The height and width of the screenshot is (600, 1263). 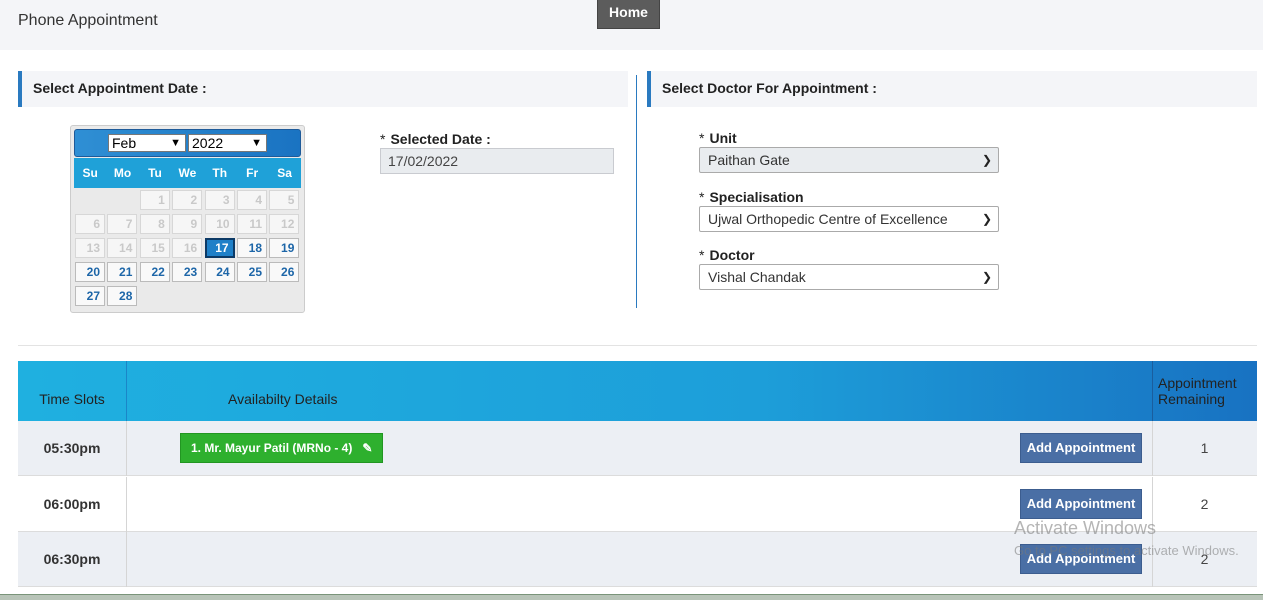 What do you see at coordinates (154, 224) in the screenshot?
I see `calendar-day: 8` at bounding box center [154, 224].